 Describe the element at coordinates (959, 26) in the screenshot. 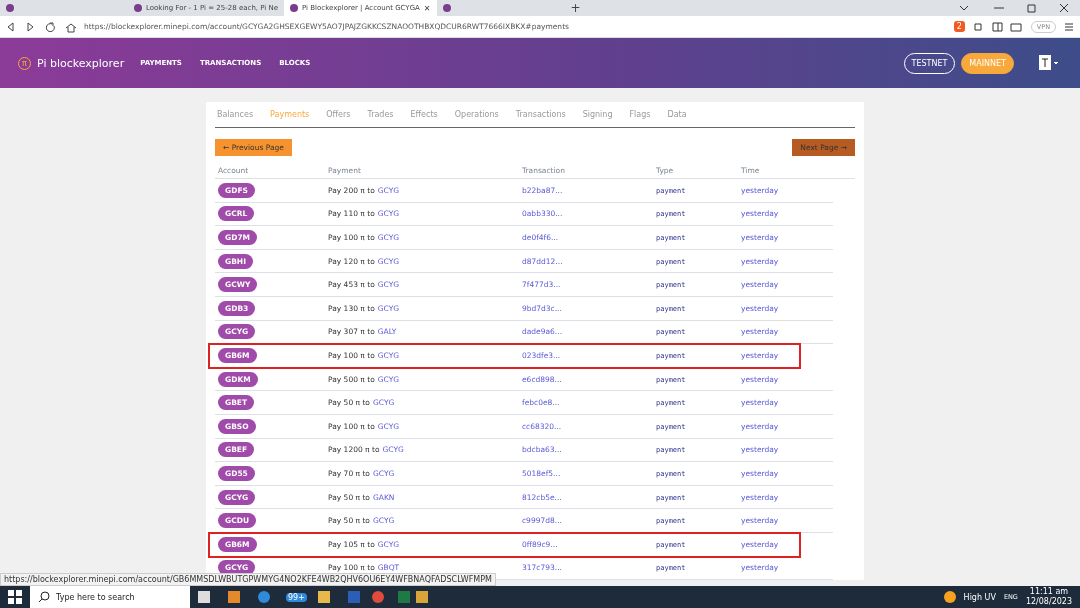

I see `shield-icon: 2` at that location.